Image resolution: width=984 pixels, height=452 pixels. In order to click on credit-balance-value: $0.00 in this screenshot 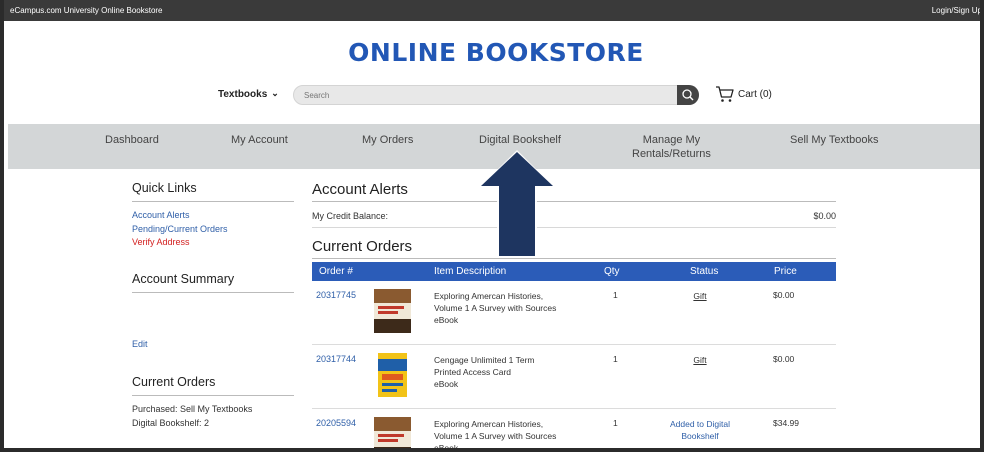, I will do `click(824, 216)`.